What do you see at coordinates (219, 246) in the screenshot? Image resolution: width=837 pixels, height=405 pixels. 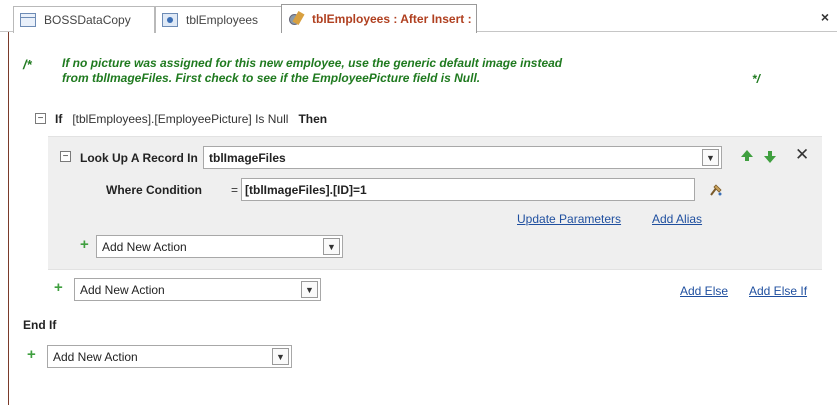 I see `inner-add-new-action-select: Add New Action ▼` at bounding box center [219, 246].